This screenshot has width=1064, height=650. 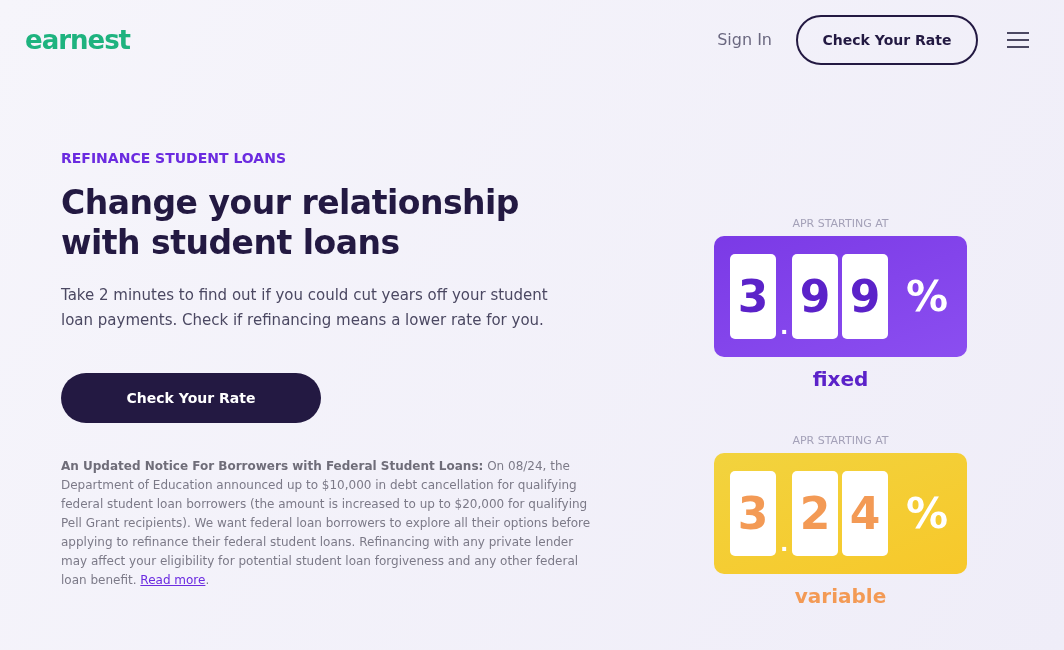 What do you see at coordinates (840, 596) in the screenshot?
I see `rate-type: variable` at bounding box center [840, 596].